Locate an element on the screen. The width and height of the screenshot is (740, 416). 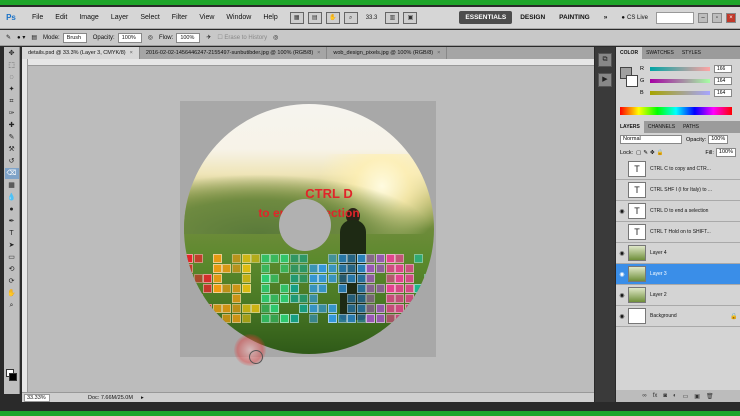
workspace-essentials: ESSENTIALS is located at coordinates (485, 17).